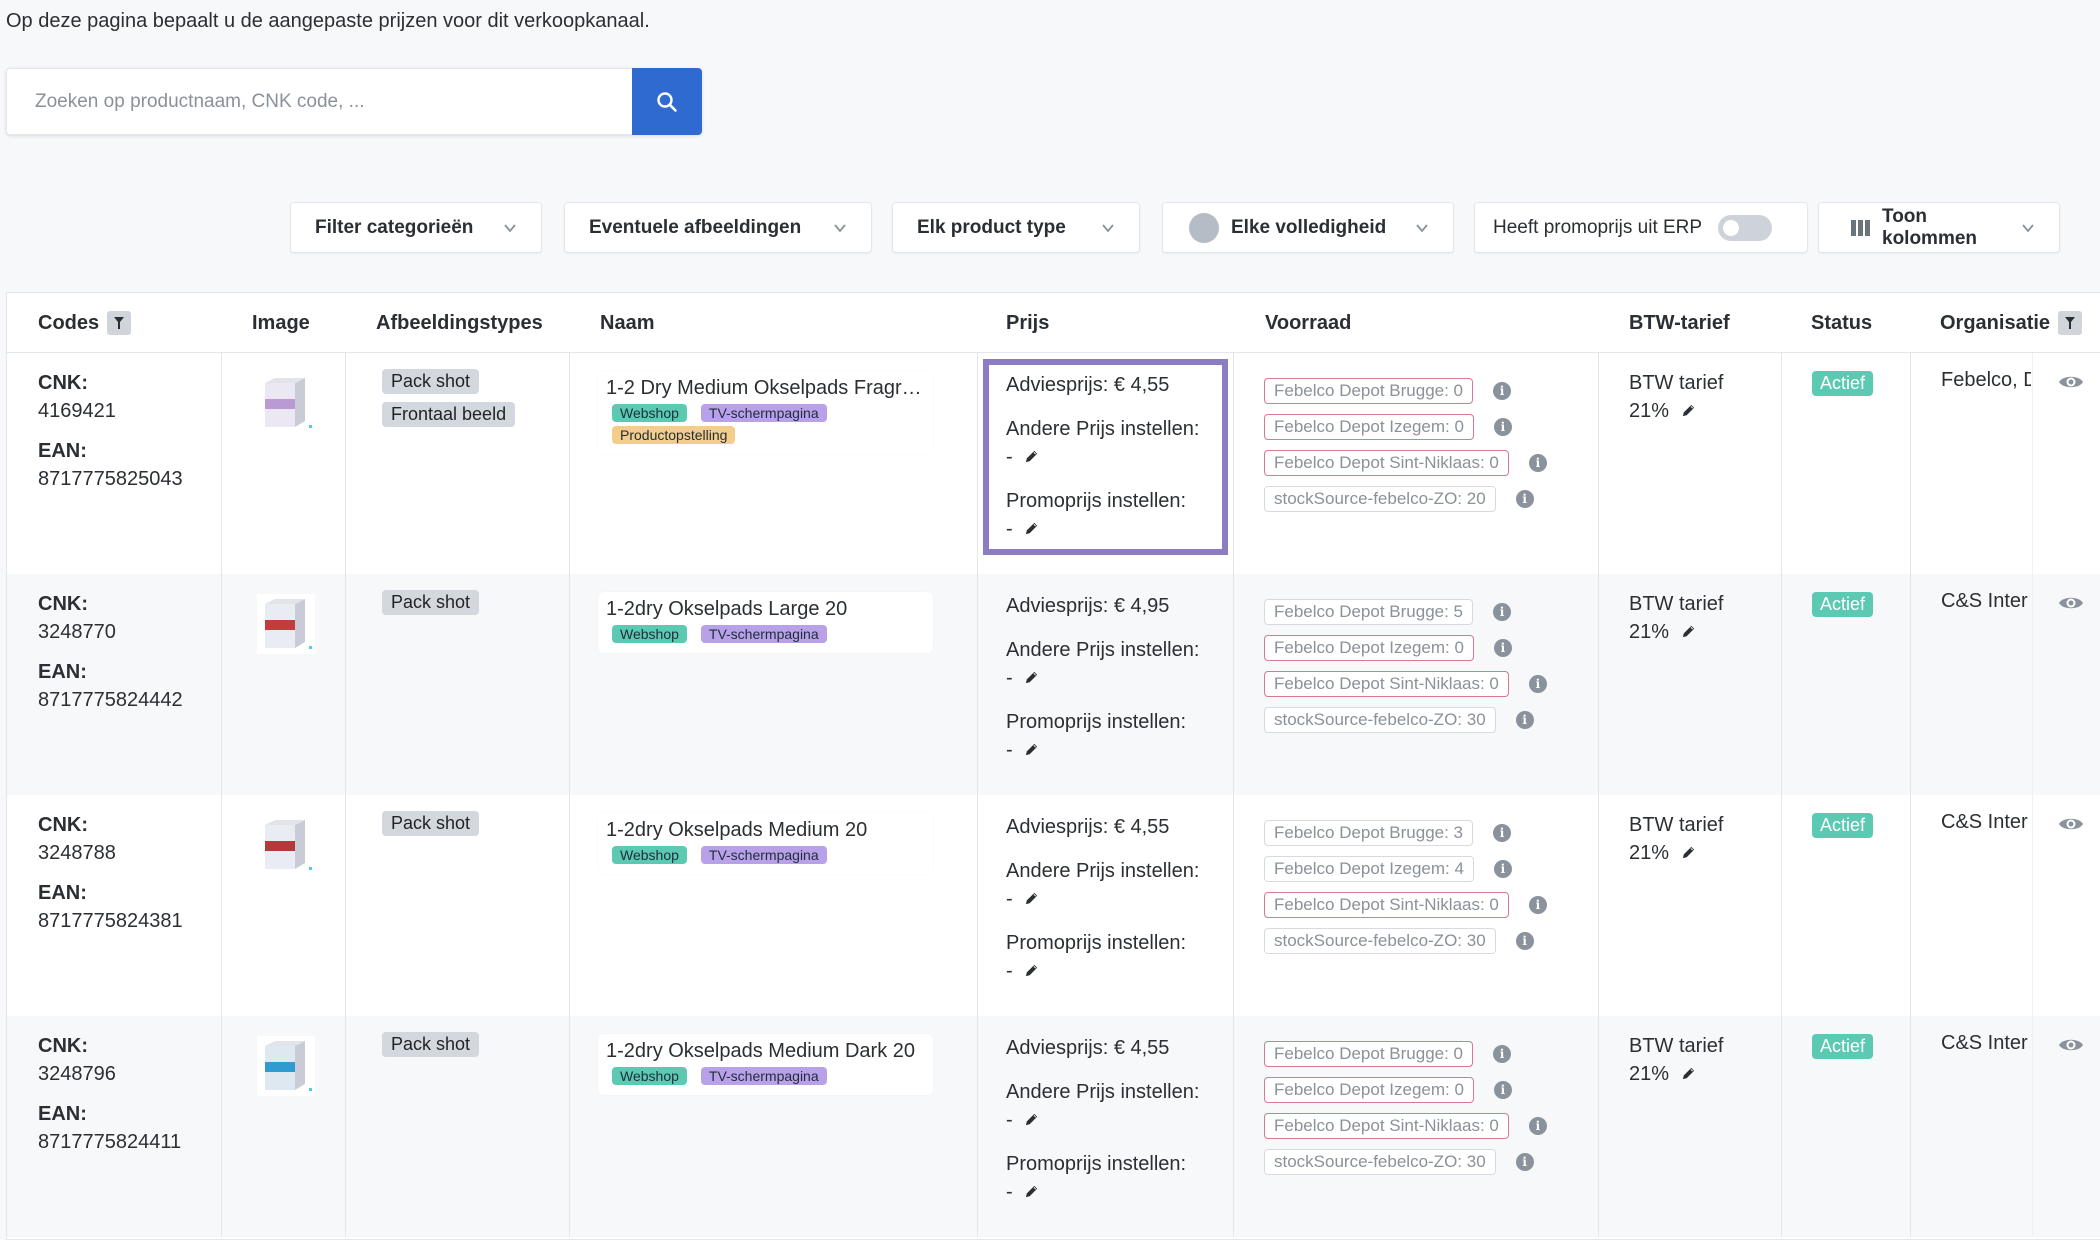 This screenshot has width=2100, height=1240. What do you see at coordinates (2011, 323) in the screenshot?
I see `column-header-organisation: Organisatie` at bounding box center [2011, 323].